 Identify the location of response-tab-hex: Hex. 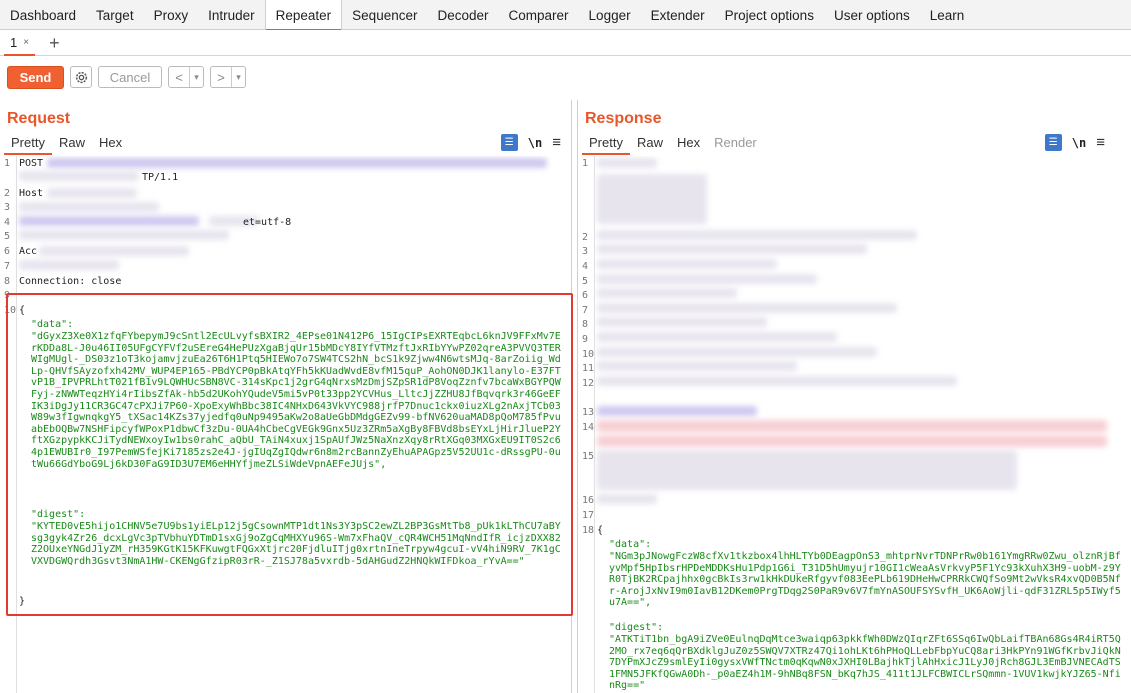
(688, 145).